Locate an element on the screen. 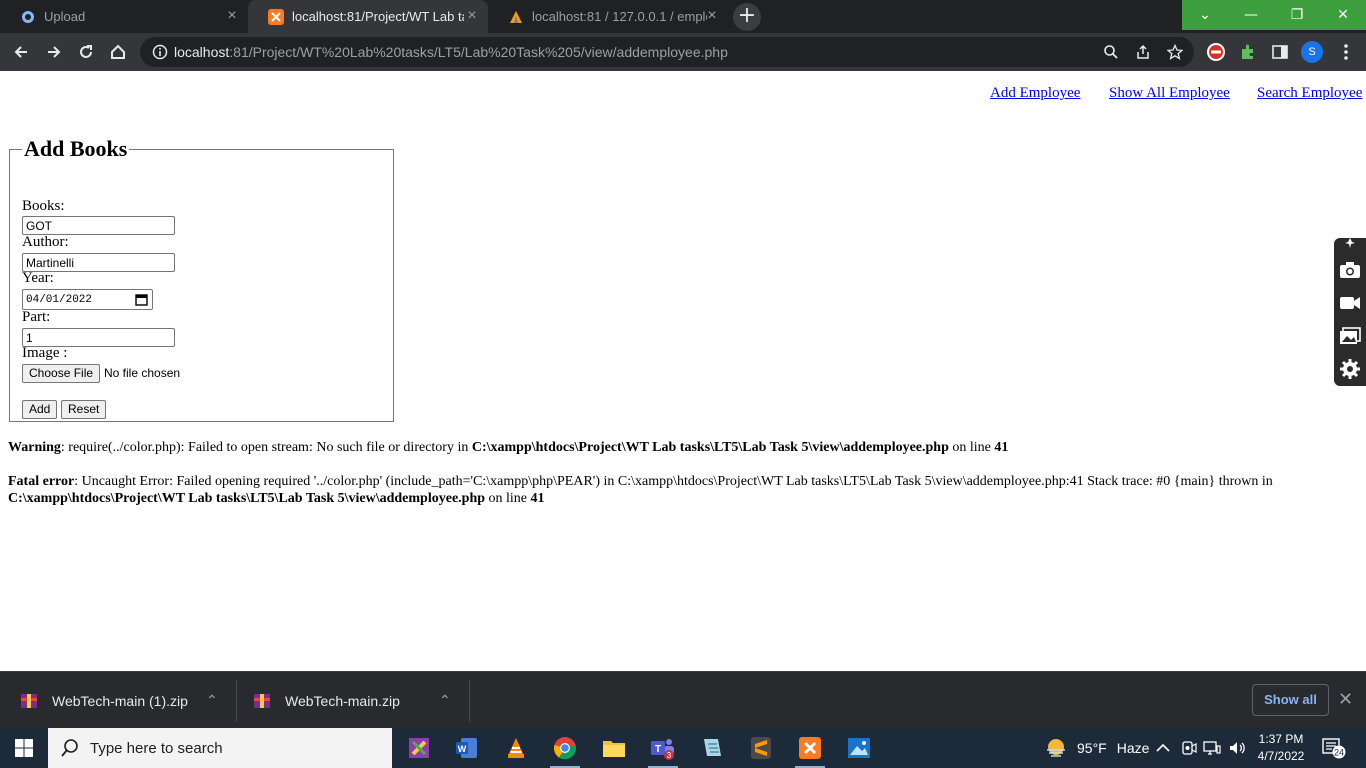 The height and width of the screenshot is (768, 1366). tab-phpmyadmin: localhost:81 / 127.0.0.1 / employ × is located at coordinates (608, 16).